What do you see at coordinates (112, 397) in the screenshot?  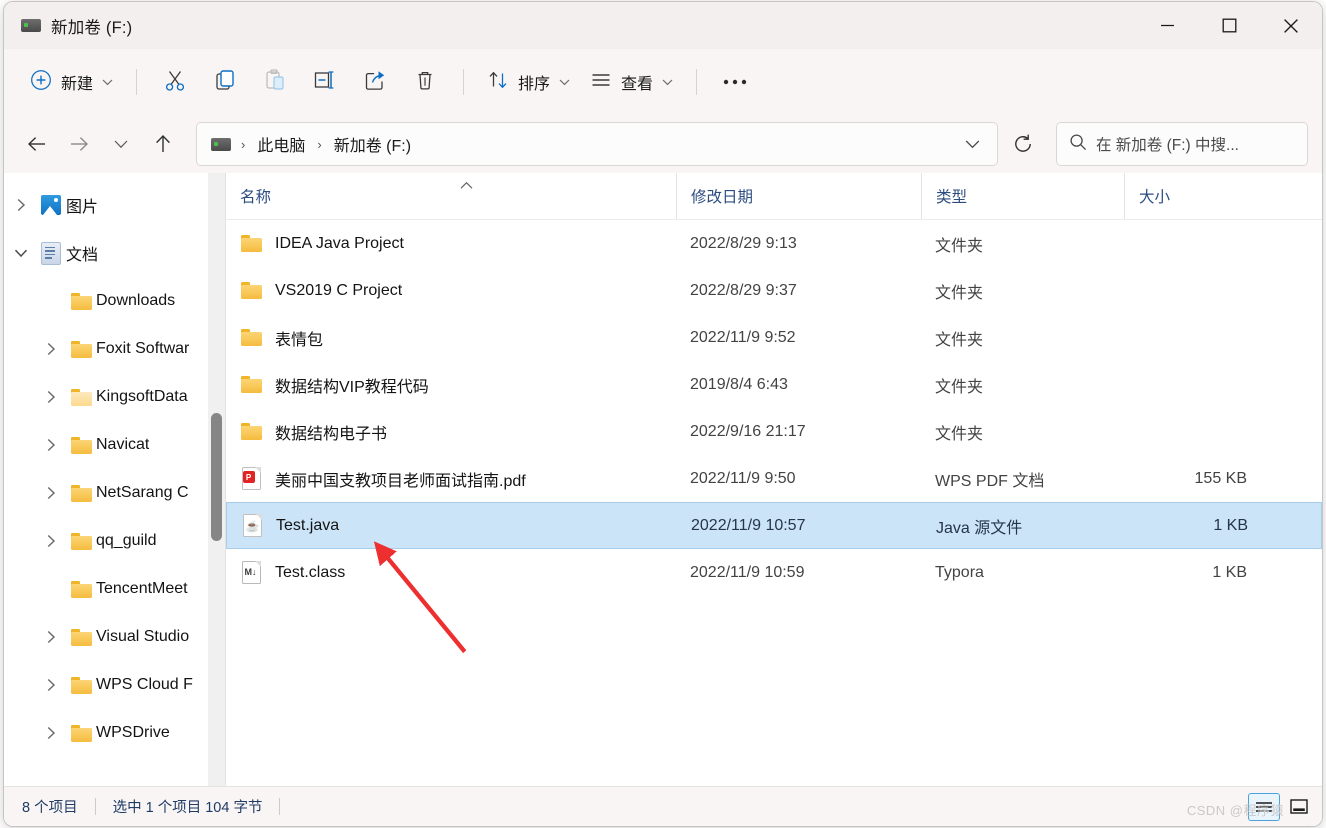 I see `sidebar-item-kingsoftdata: KingsoftData` at bounding box center [112, 397].